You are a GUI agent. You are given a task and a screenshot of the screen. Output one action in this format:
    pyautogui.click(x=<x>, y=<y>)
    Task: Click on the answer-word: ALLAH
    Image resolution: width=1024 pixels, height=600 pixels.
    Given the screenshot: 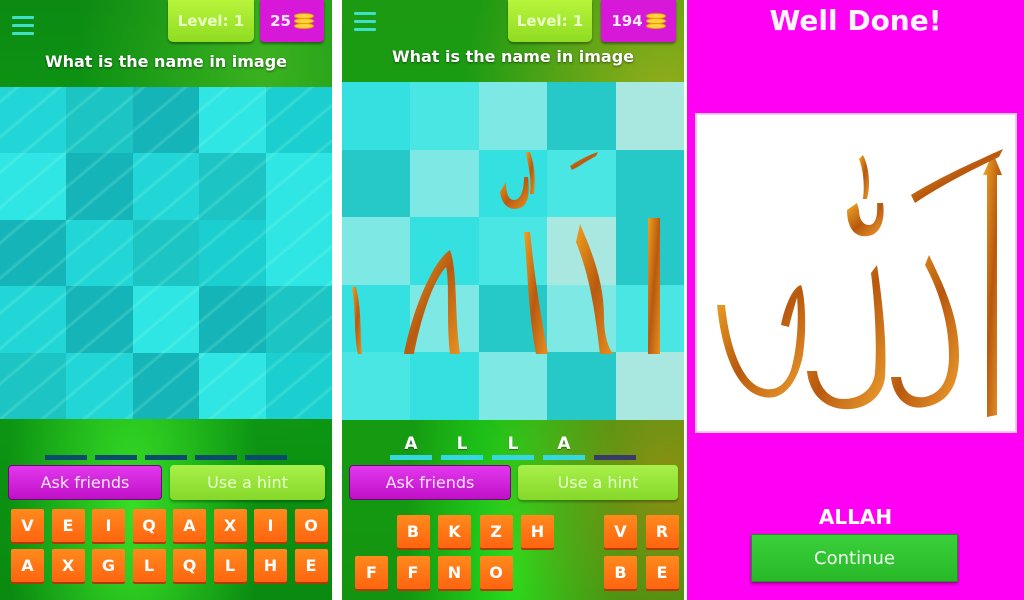 What is the action you would take?
    pyautogui.click(x=855, y=517)
    